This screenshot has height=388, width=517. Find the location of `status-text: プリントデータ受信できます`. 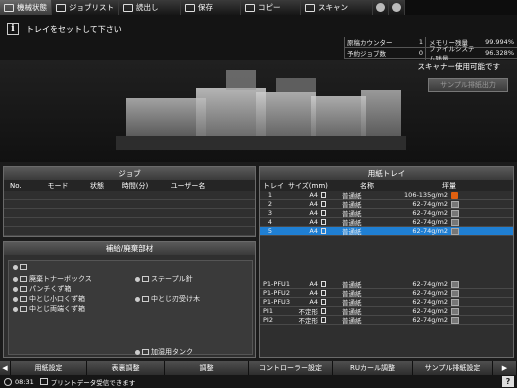

status-text: プリントデータ受信できます is located at coordinates (93, 382).